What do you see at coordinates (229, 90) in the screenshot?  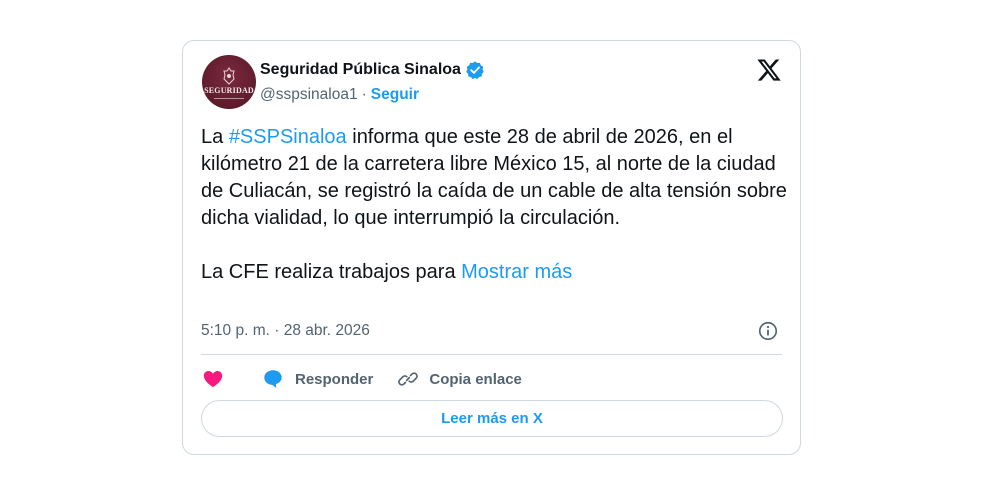 I see `avatar-text: SEGURIDAD` at bounding box center [229, 90].